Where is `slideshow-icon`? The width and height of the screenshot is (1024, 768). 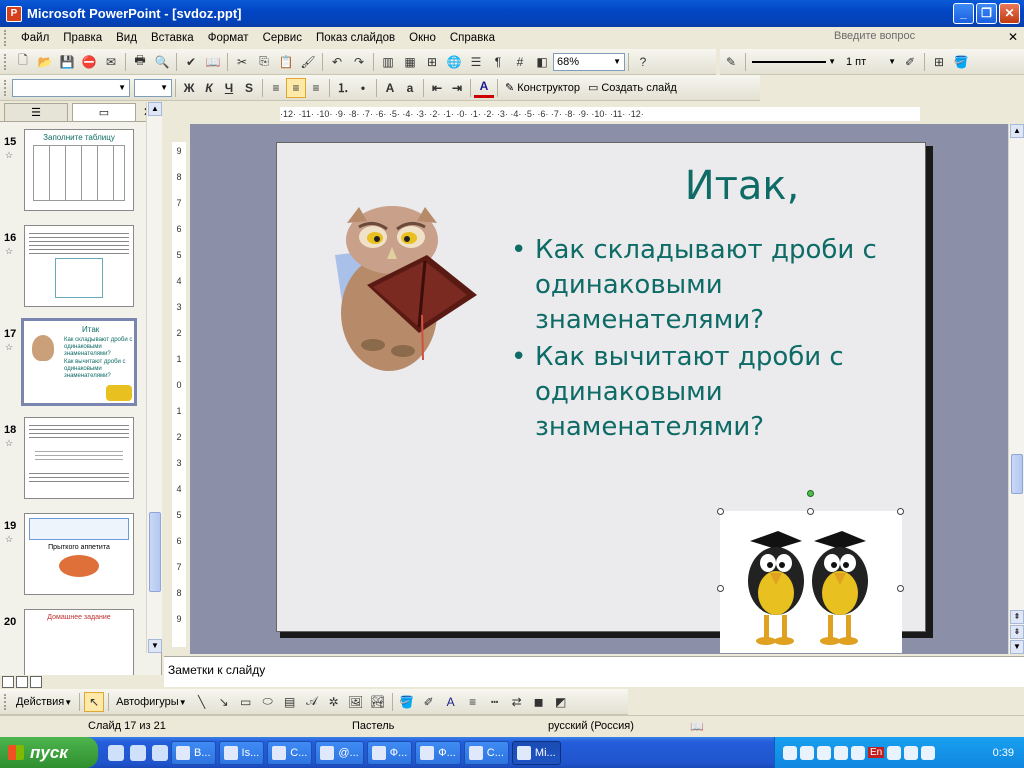
slideshow-icon is located at coordinates (36, 682).